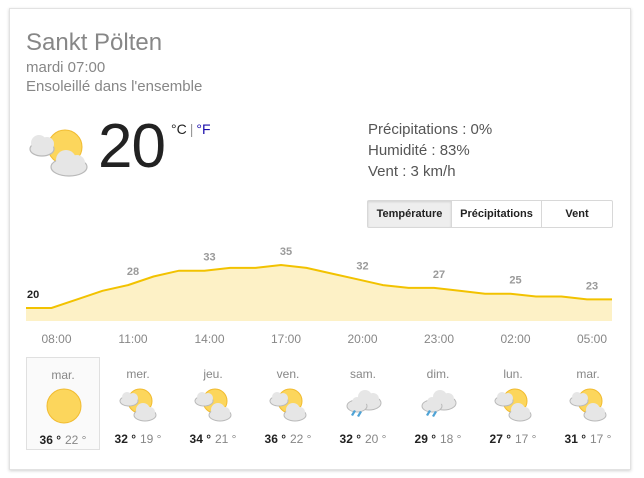 The width and height of the screenshot is (644, 478). Describe the element at coordinates (451, 439) in the screenshot. I see `forecast-low: 18 °` at that location.